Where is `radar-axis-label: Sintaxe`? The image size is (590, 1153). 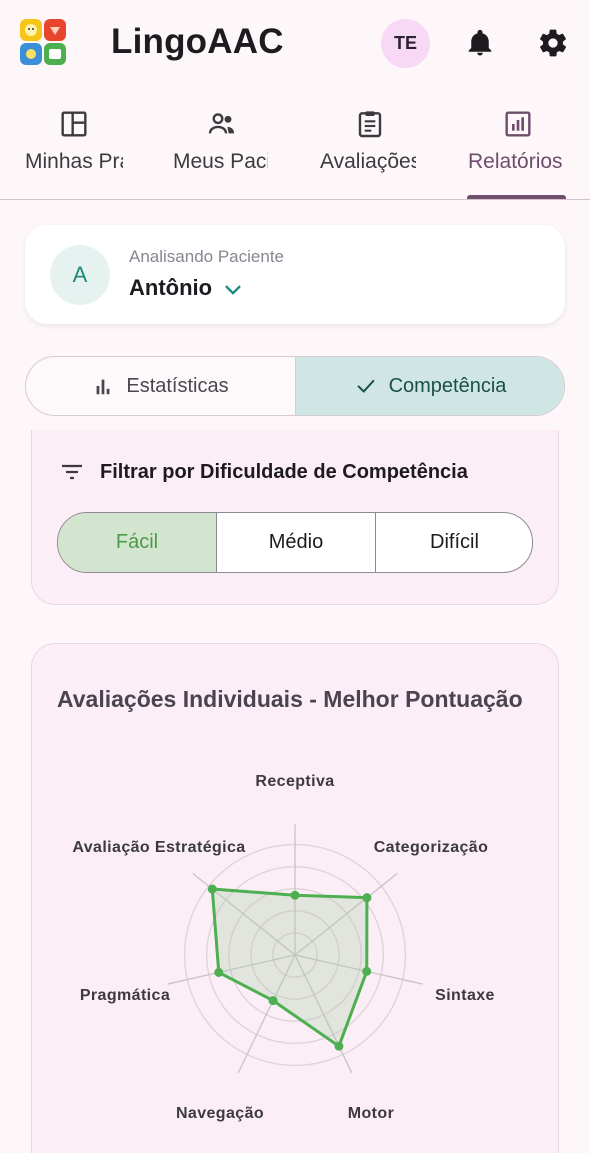
radar-axis-label: Sintaxe is located at coordinates (465, 995).